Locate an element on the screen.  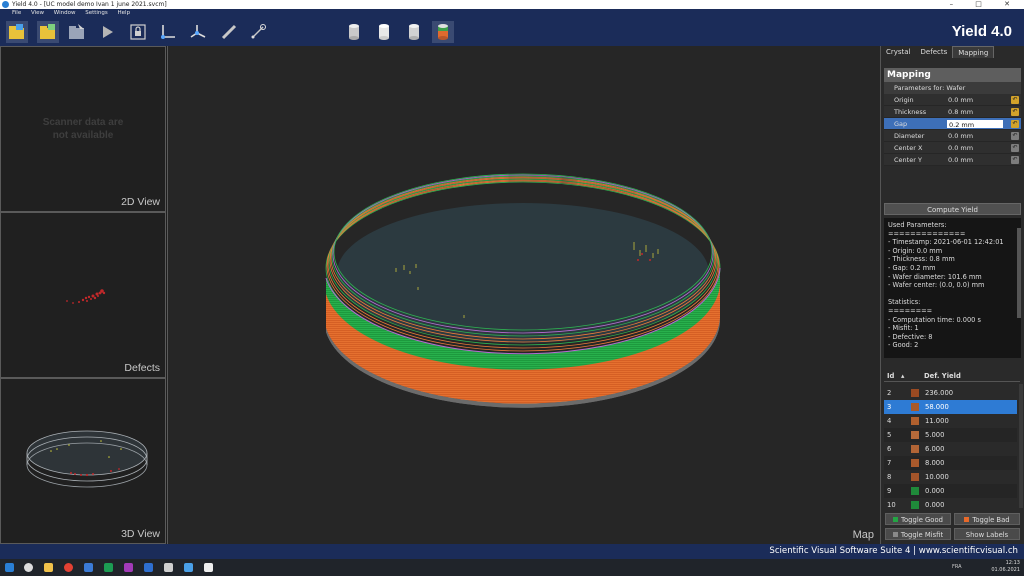
compute-yield-button: Compute Yield is located at coordinates (952, 209).